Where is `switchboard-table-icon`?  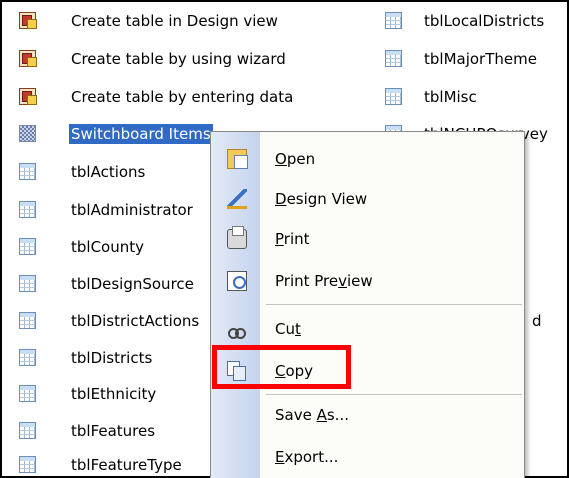
switchboard-table-icon is located at coordinates (27, 133).